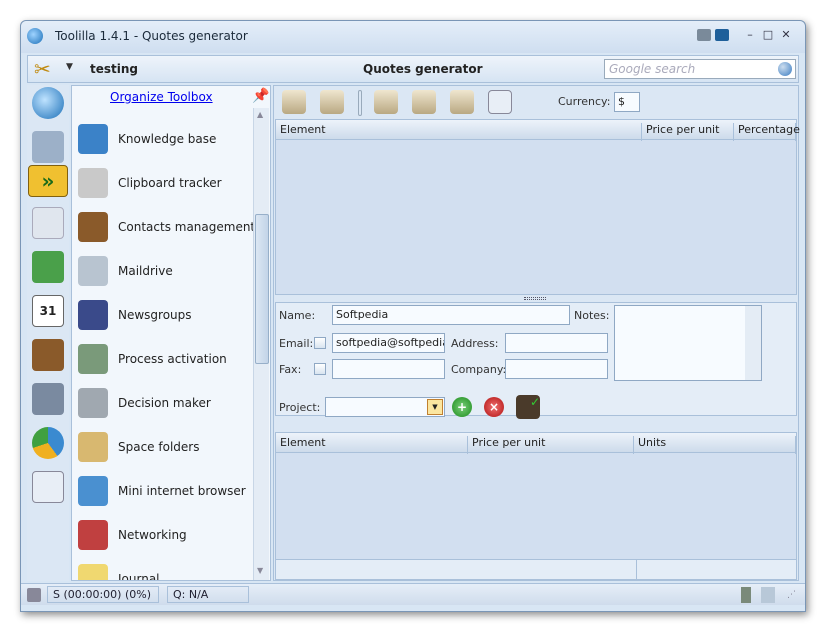 The image size is (832, 636). Describe the element at coordinates (786, 35) in the screenshot. I see `close-button: ✕` at that location.